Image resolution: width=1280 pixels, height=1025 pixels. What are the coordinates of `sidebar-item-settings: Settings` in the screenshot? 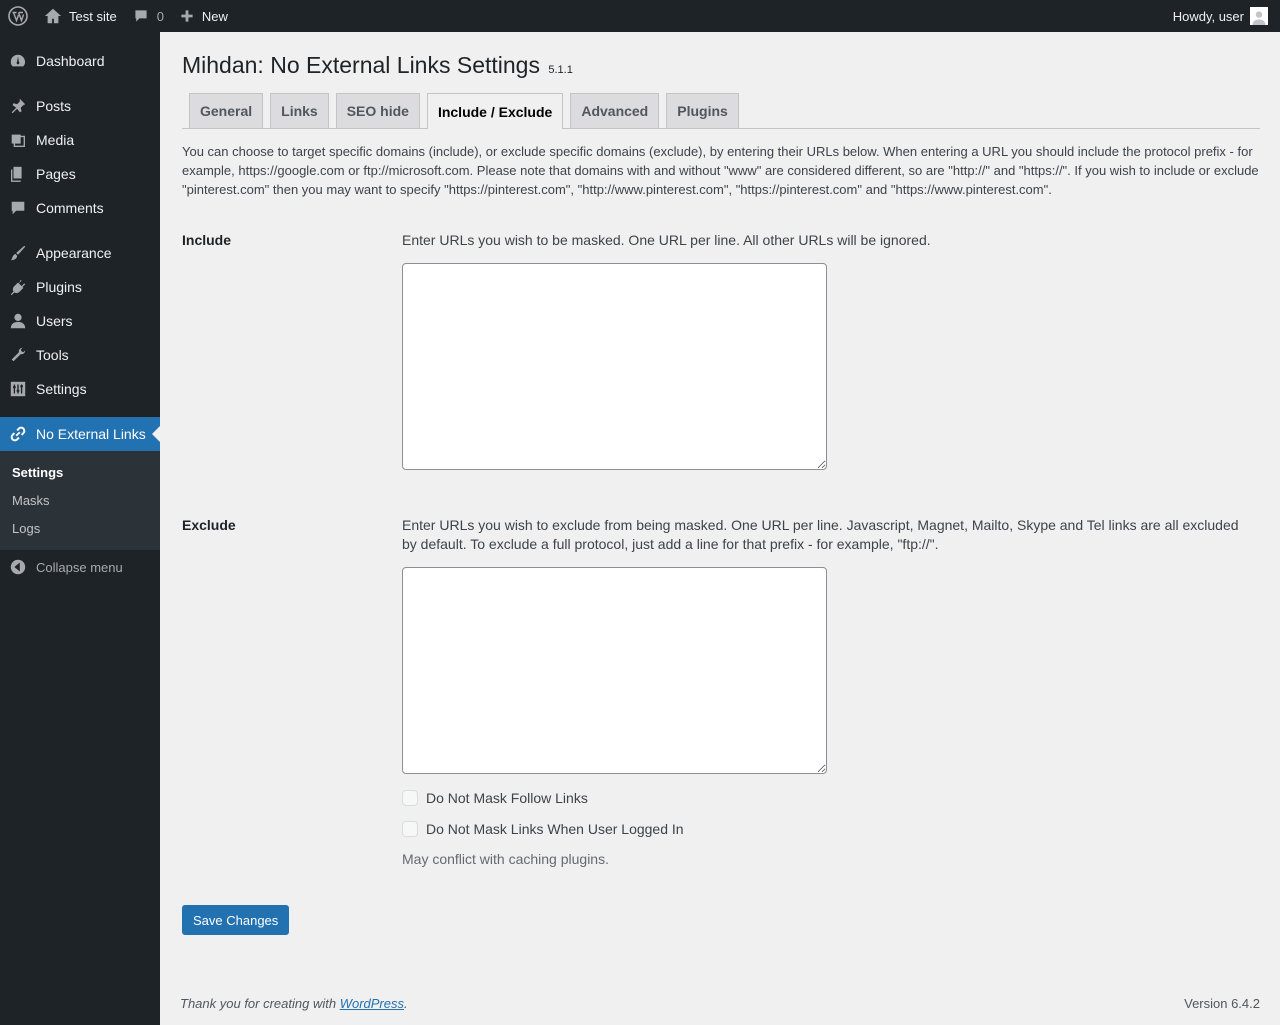 It's located at (80, 389).